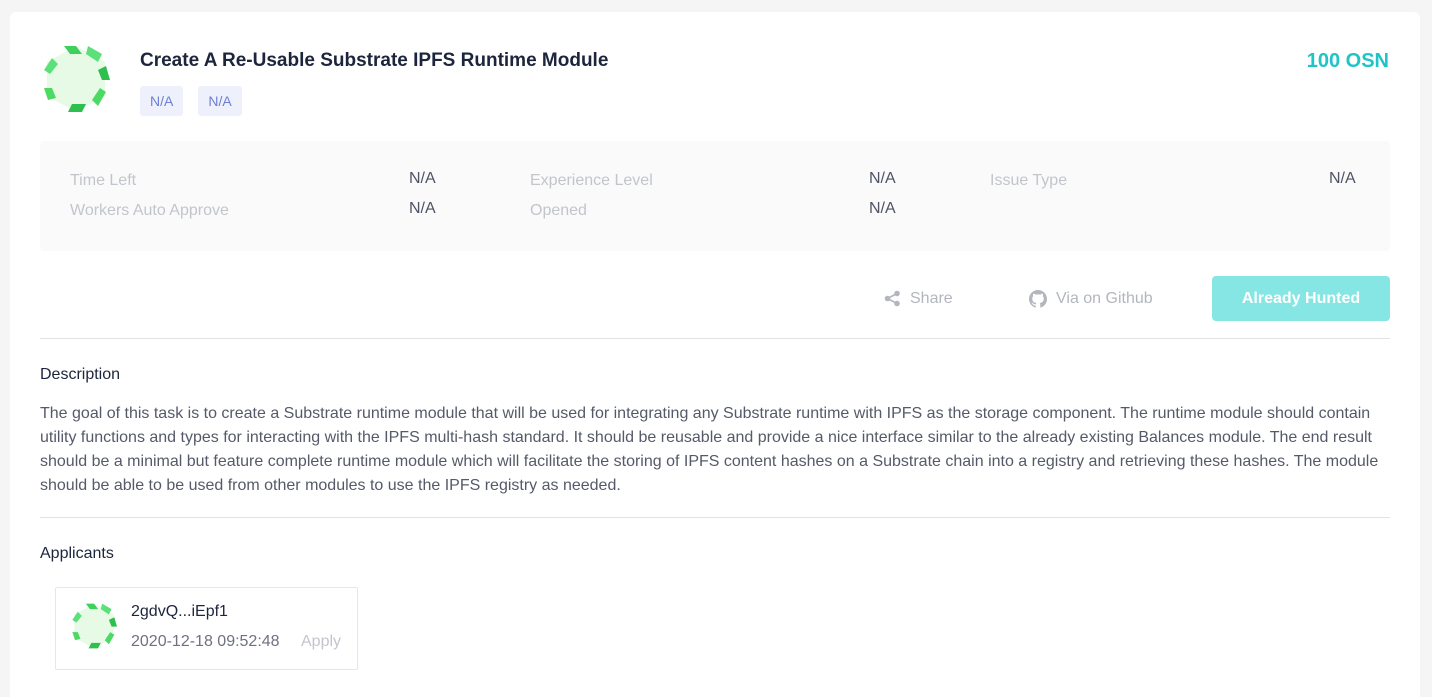 Image resolution: width=1432 pixels, height=697 pixels. I want to click on github-label: Via on Github, so click(1104, 298).